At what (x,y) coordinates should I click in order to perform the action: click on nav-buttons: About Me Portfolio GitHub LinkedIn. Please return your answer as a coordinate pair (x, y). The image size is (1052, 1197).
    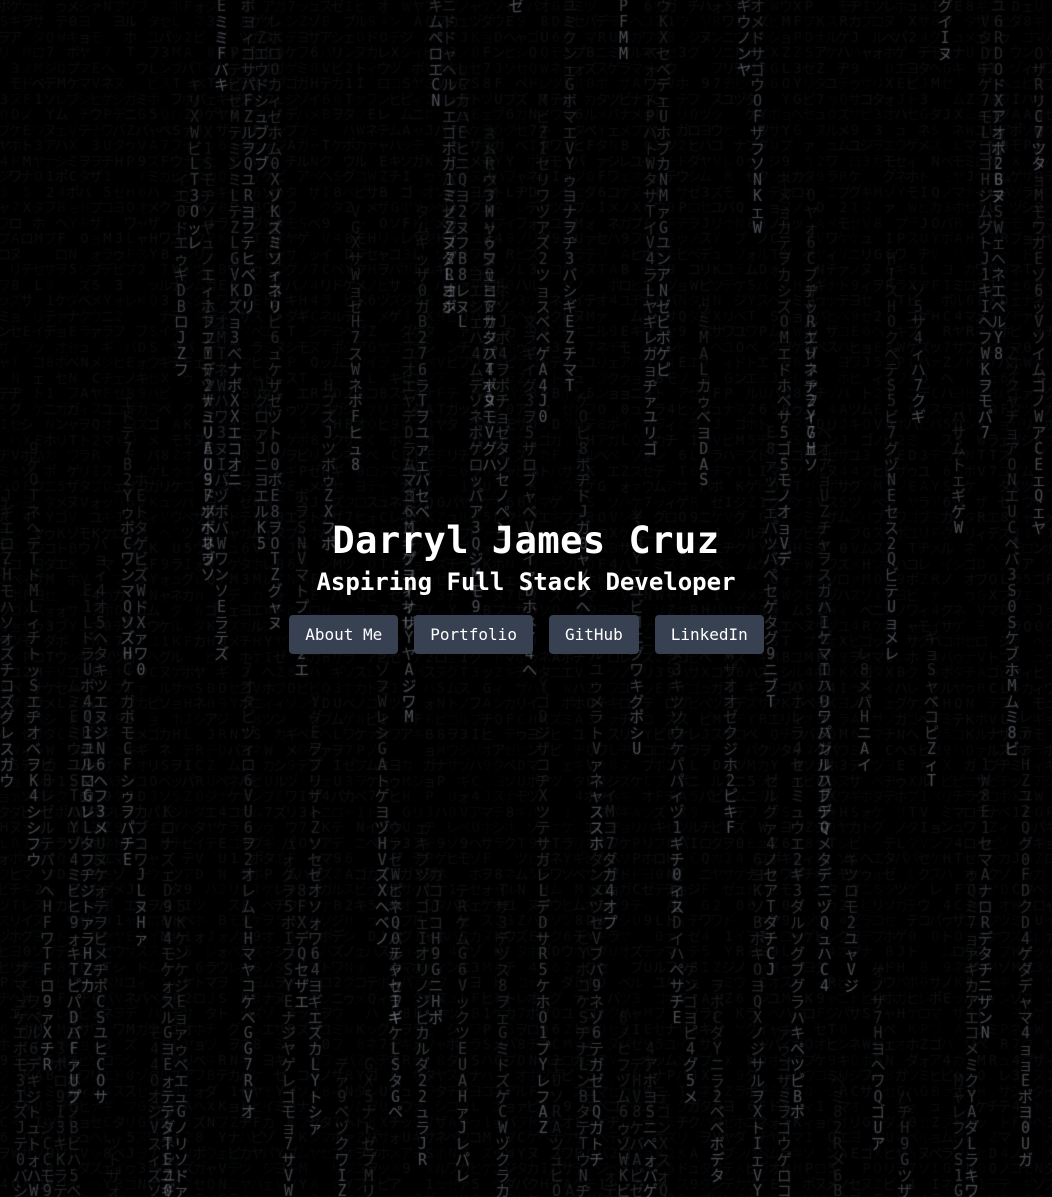
    Looking at the image, I should click on (526, 634).